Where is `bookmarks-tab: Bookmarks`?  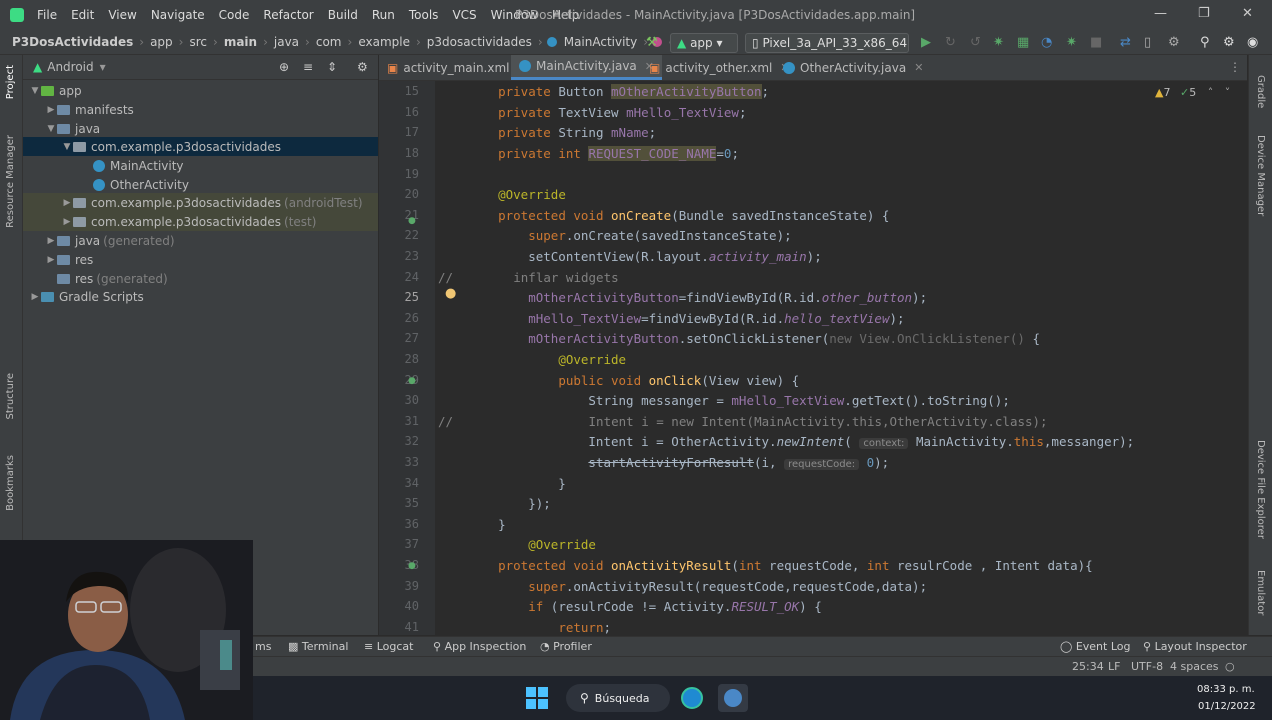 bookmarks-tab: Bookmarks is located at coordinates (10, 483).